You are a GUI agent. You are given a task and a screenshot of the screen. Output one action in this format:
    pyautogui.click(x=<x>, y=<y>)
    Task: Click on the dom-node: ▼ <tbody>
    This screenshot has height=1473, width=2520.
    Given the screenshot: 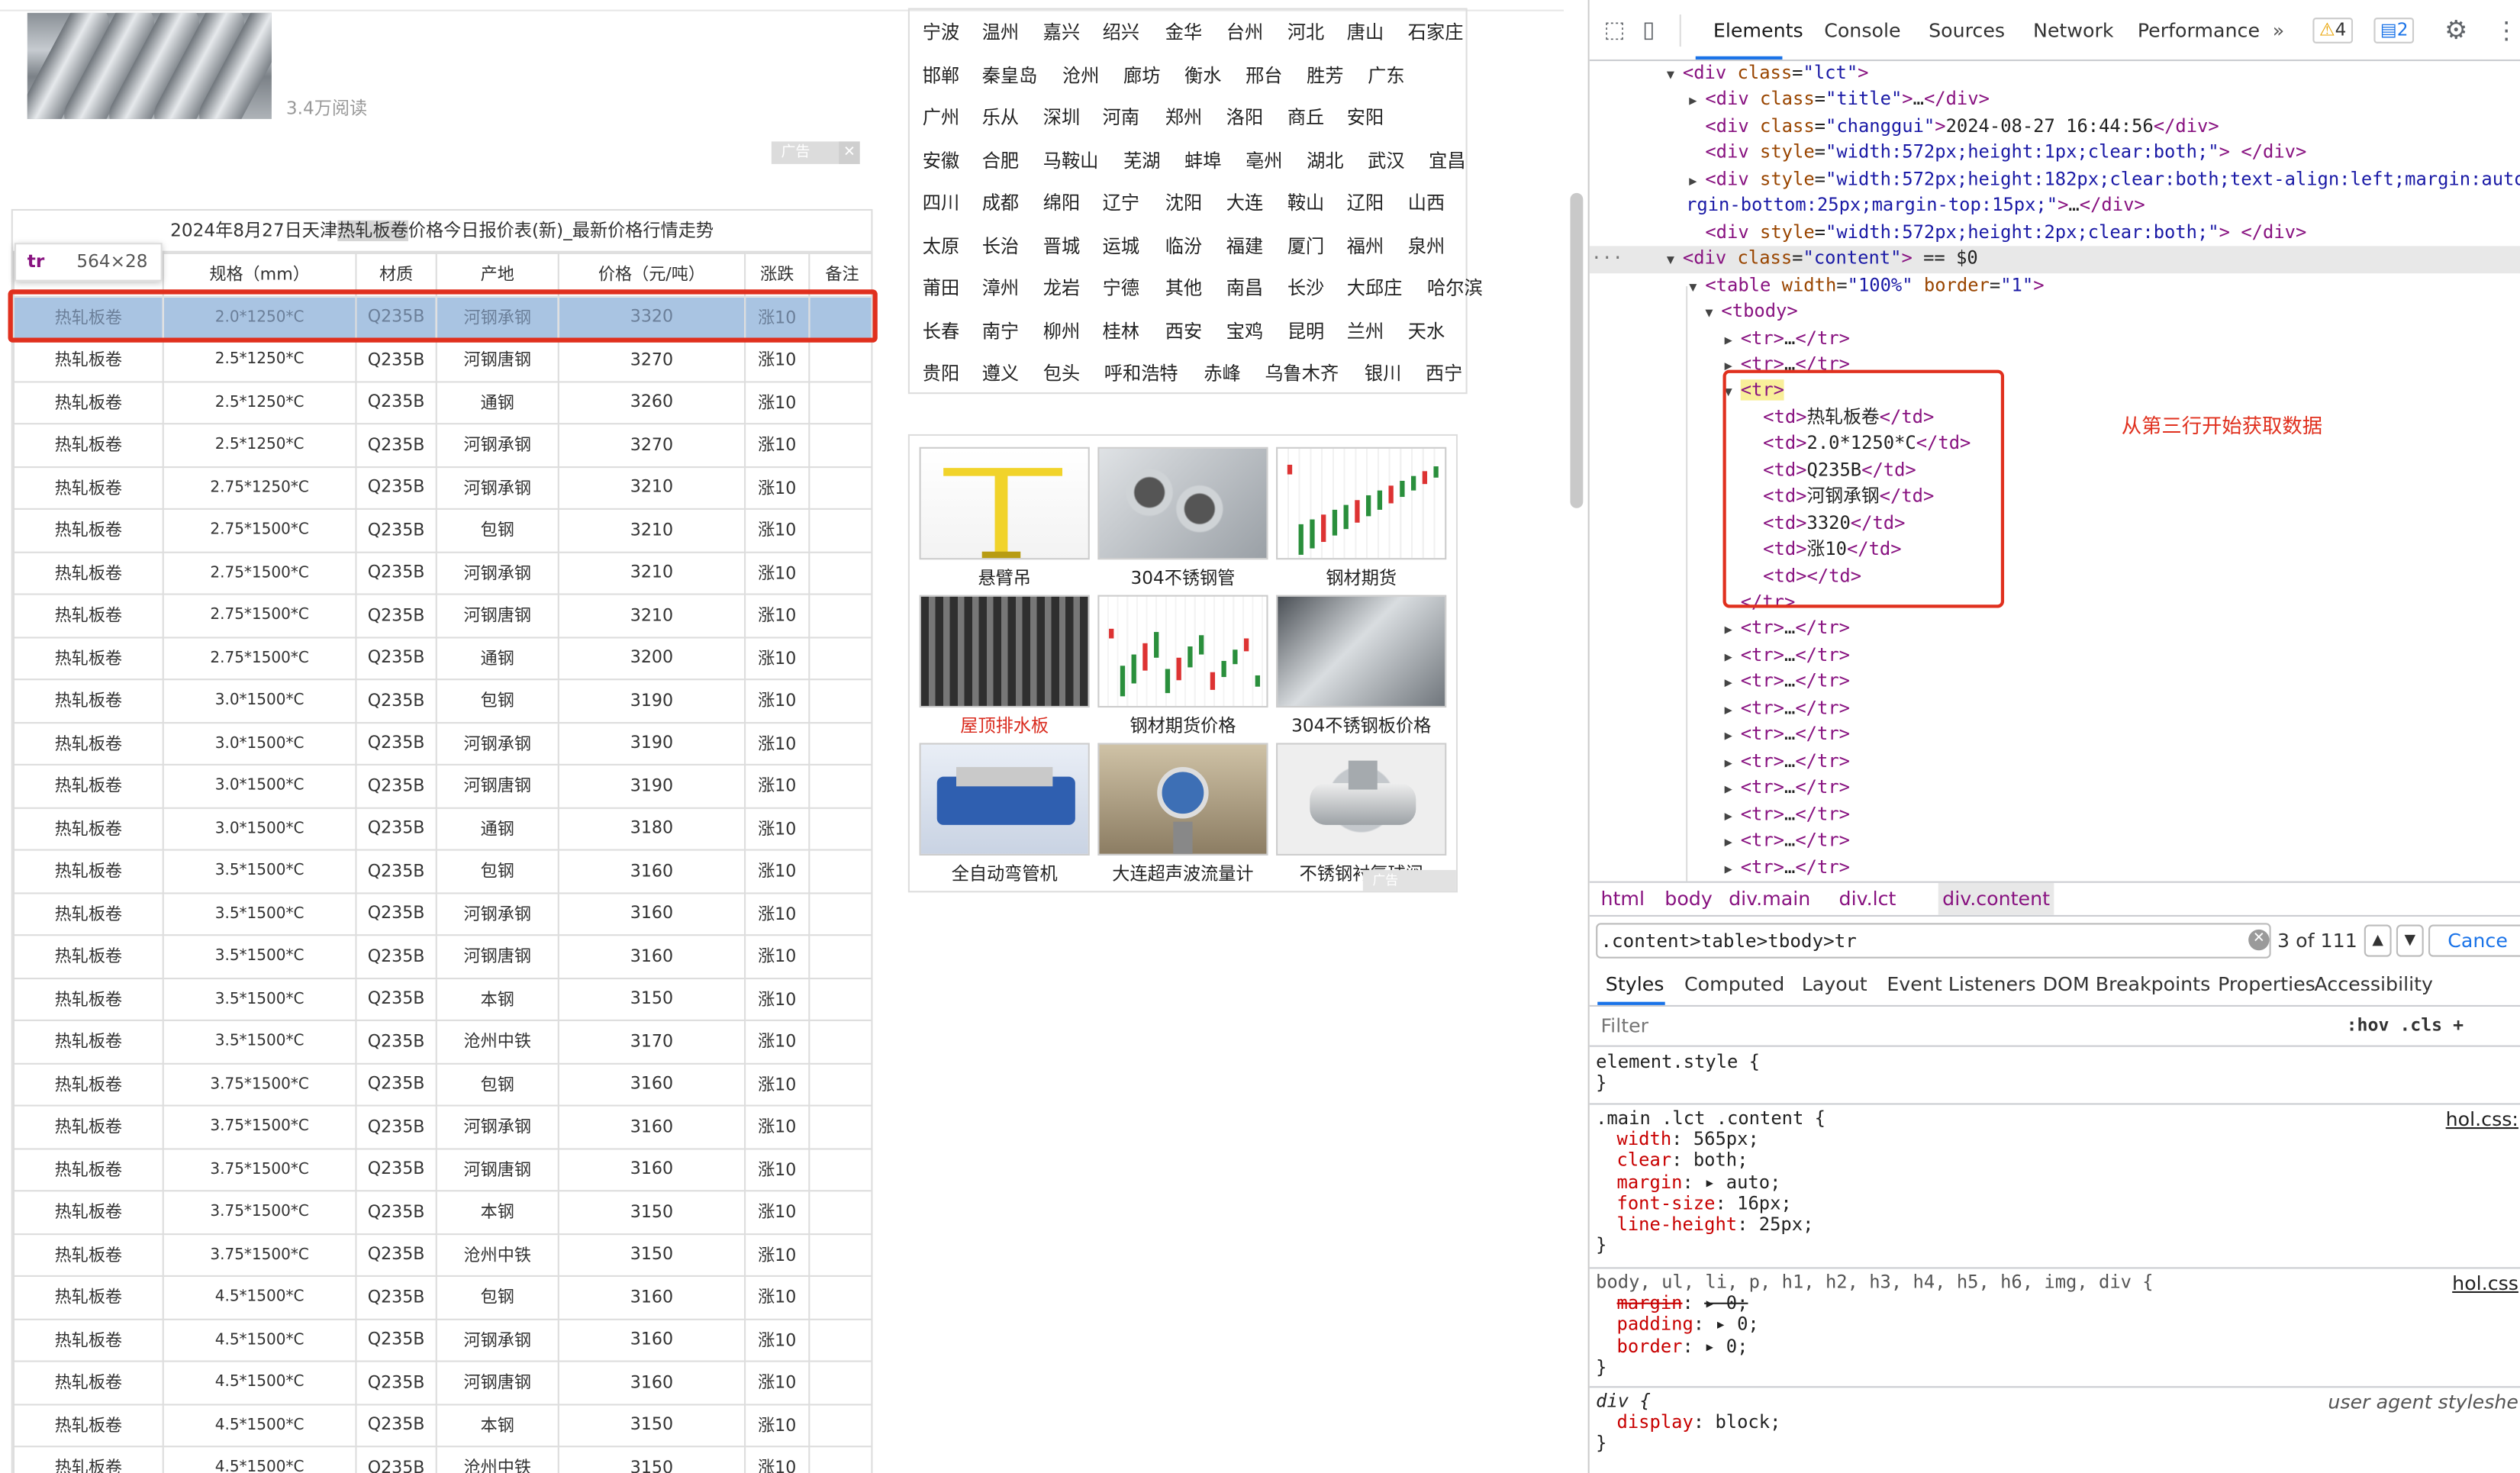 What is the action you would take?
    pyautogui.click(x=2055, y=312)
    